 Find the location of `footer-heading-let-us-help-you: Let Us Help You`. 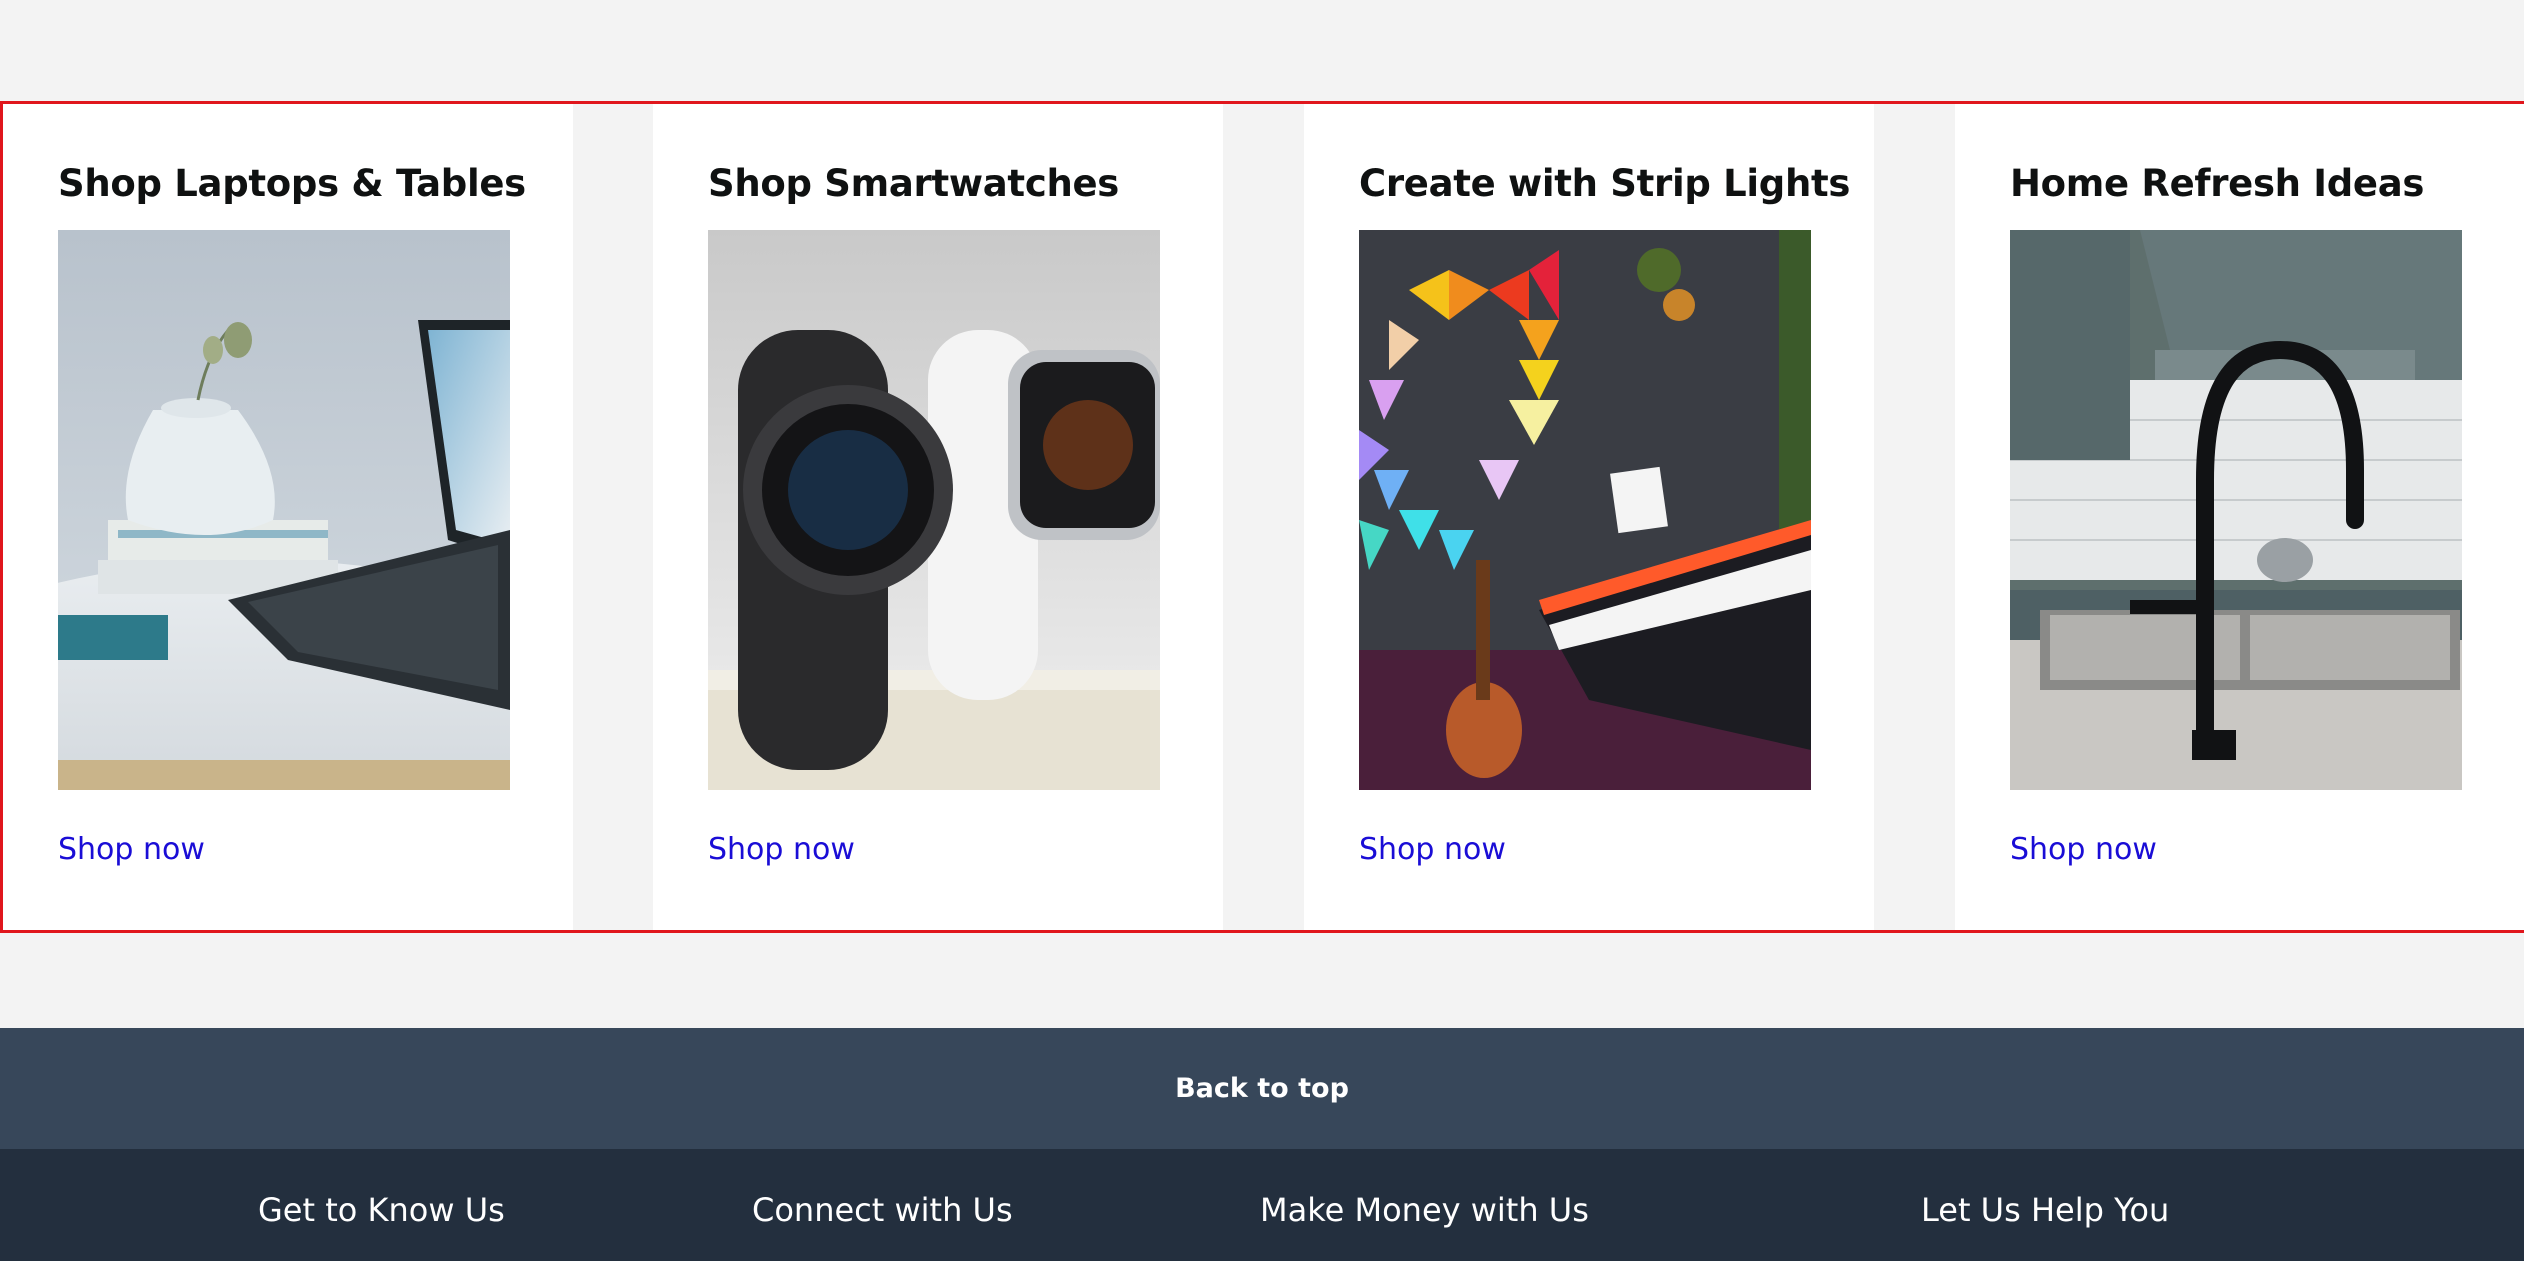

footer-heading-let-us-help-you: Let Us Help You is located at coordinates (2045, 1210).